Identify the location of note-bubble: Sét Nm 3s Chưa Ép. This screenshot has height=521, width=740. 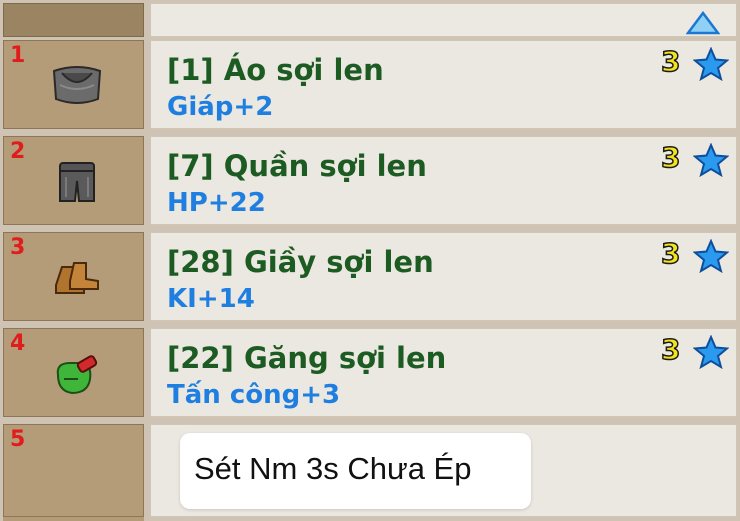
(355, 471).